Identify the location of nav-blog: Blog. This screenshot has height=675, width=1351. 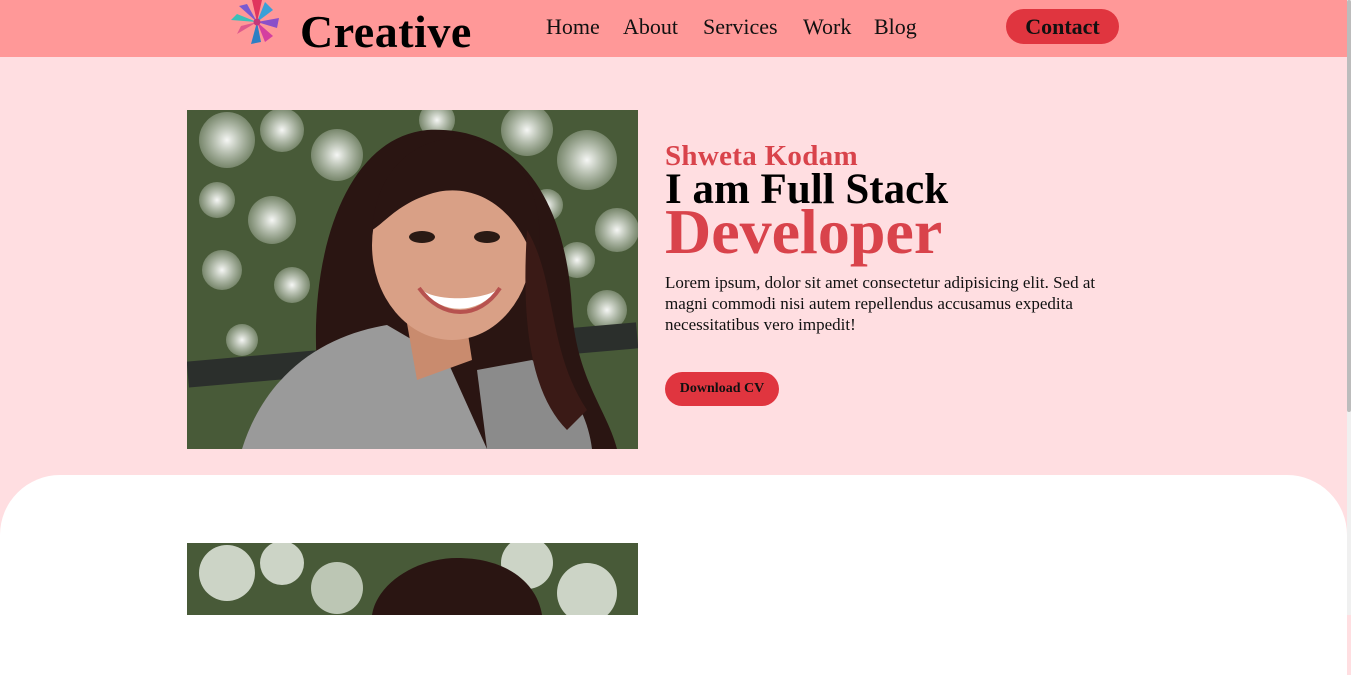
(895, 27).